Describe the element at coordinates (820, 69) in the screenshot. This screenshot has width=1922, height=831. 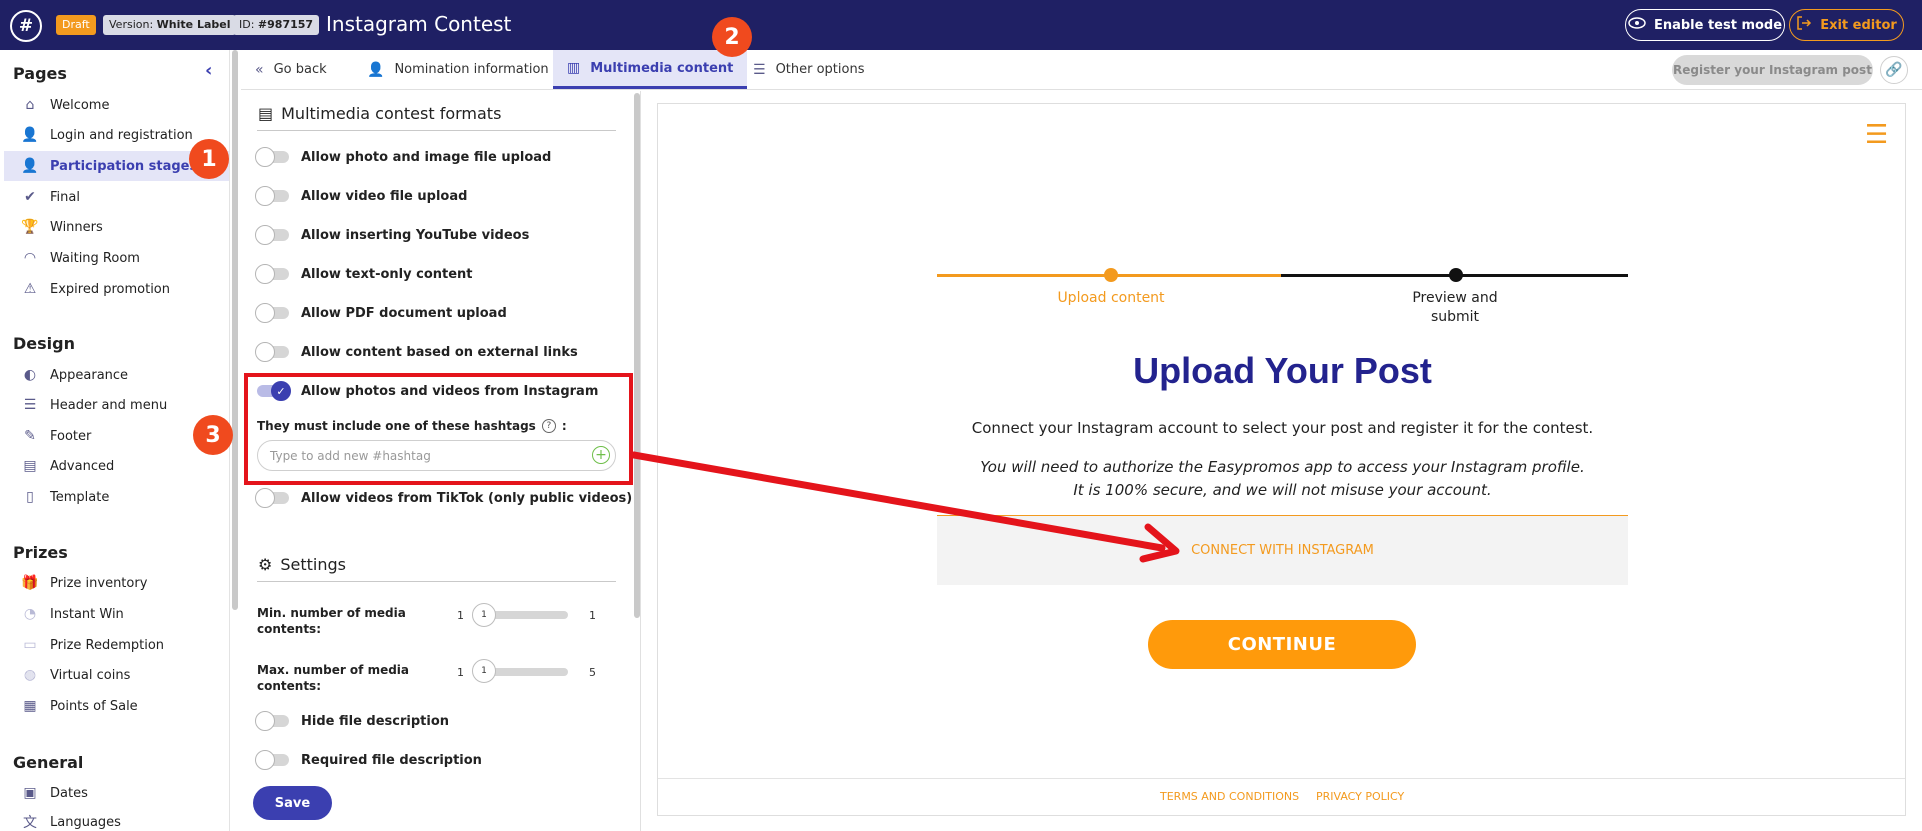
I see `tab-label: Other options` at that location.